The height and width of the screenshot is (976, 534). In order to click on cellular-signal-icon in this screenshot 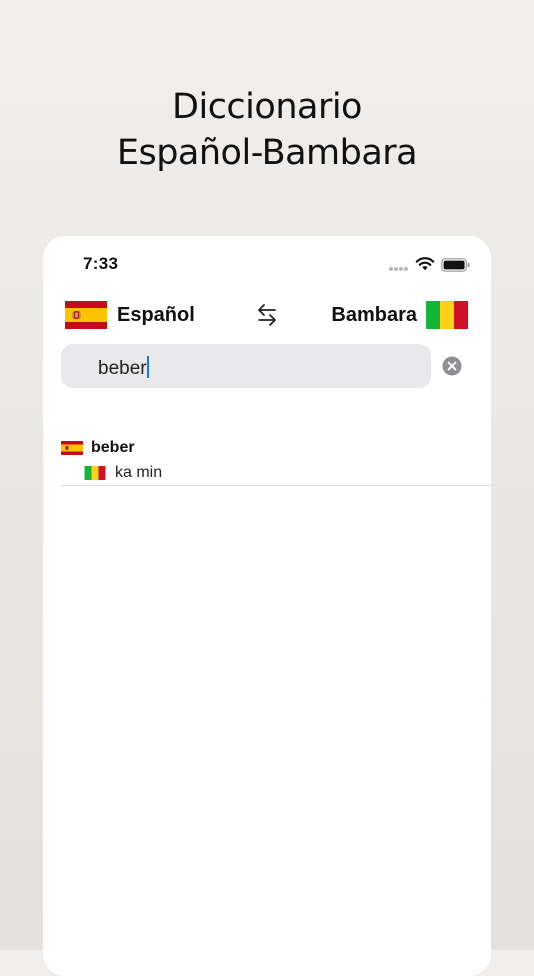, I will do `click(400, 269)`.